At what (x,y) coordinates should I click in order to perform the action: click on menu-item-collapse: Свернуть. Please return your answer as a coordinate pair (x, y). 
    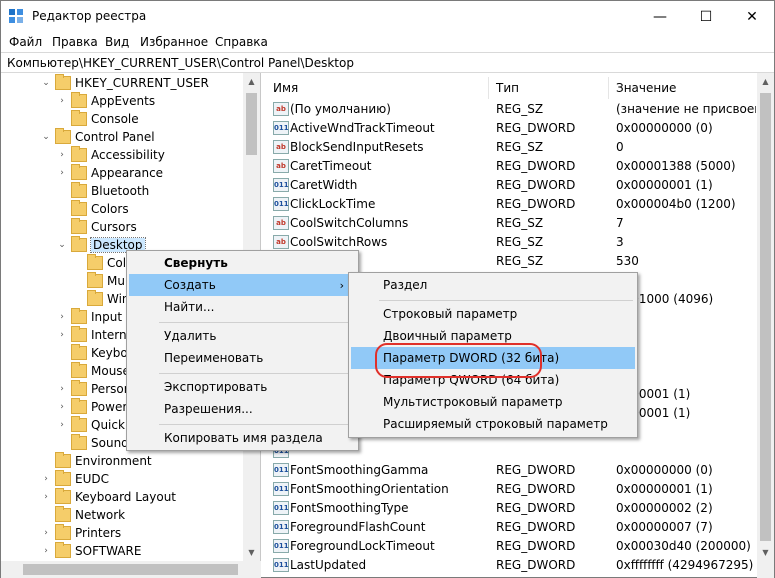
    Looking at the image, I should click on (242, 263).